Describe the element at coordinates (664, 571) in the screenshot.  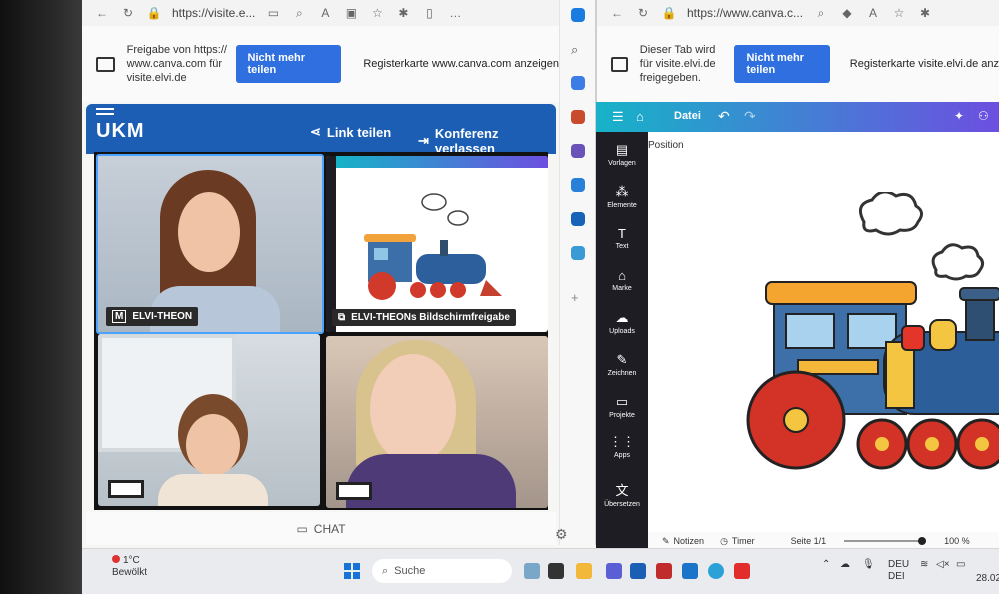
I see `mcafee-icon` at that location.